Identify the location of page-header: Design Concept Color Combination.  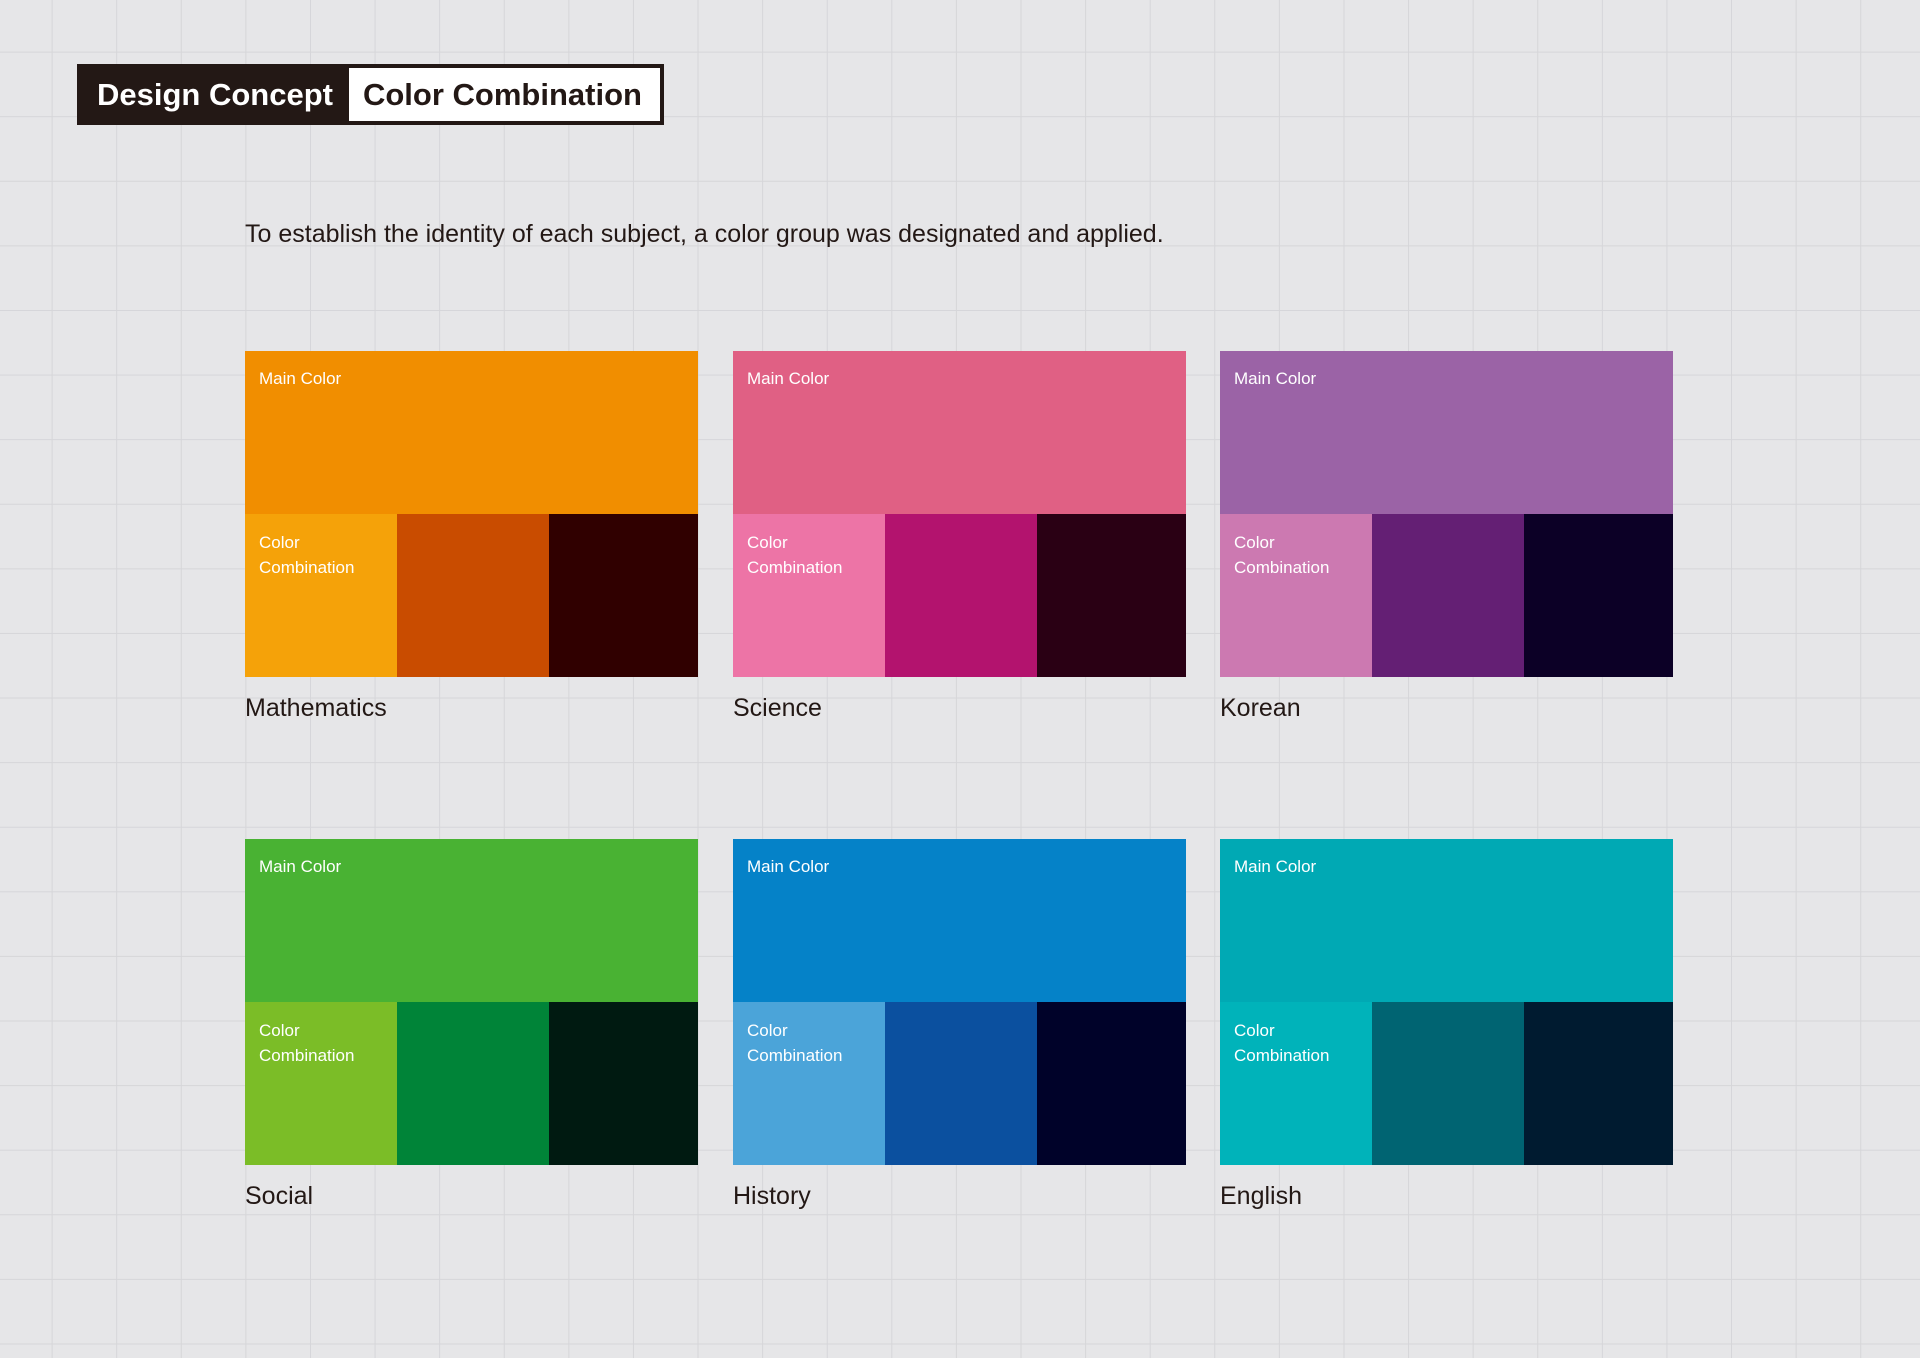
(370, 94).